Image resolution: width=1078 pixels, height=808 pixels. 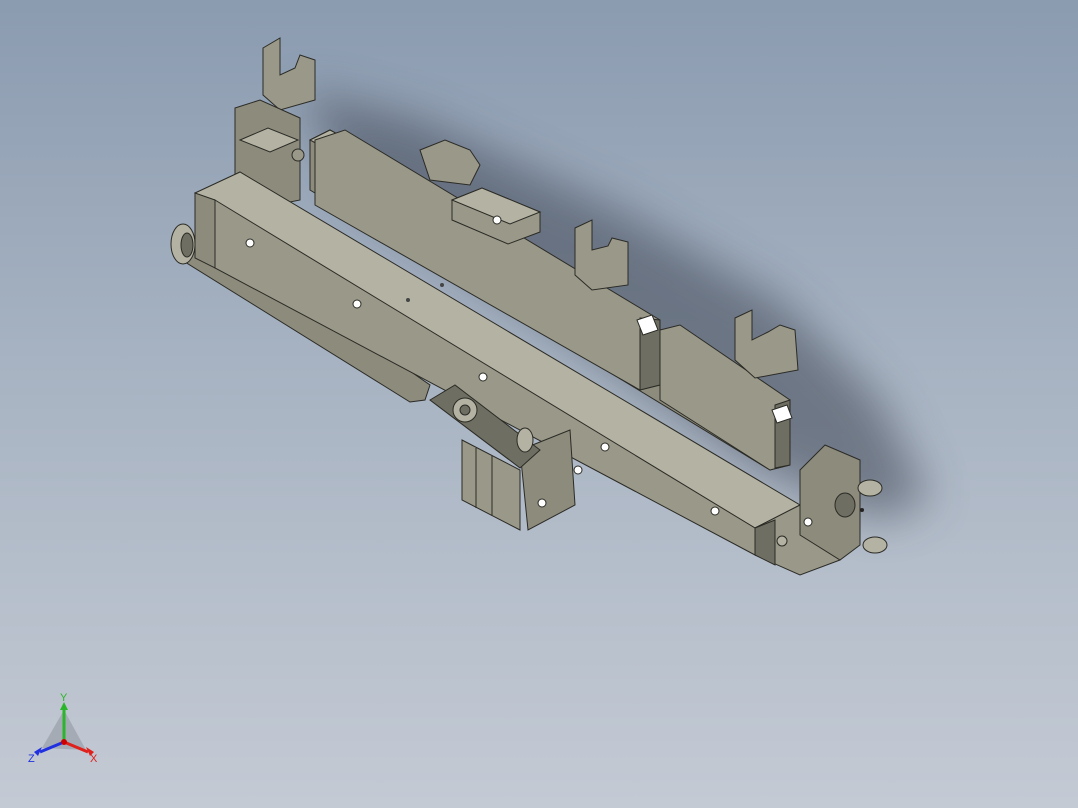 I want to click on x-axis-label: X, so click(x=94, y=759).